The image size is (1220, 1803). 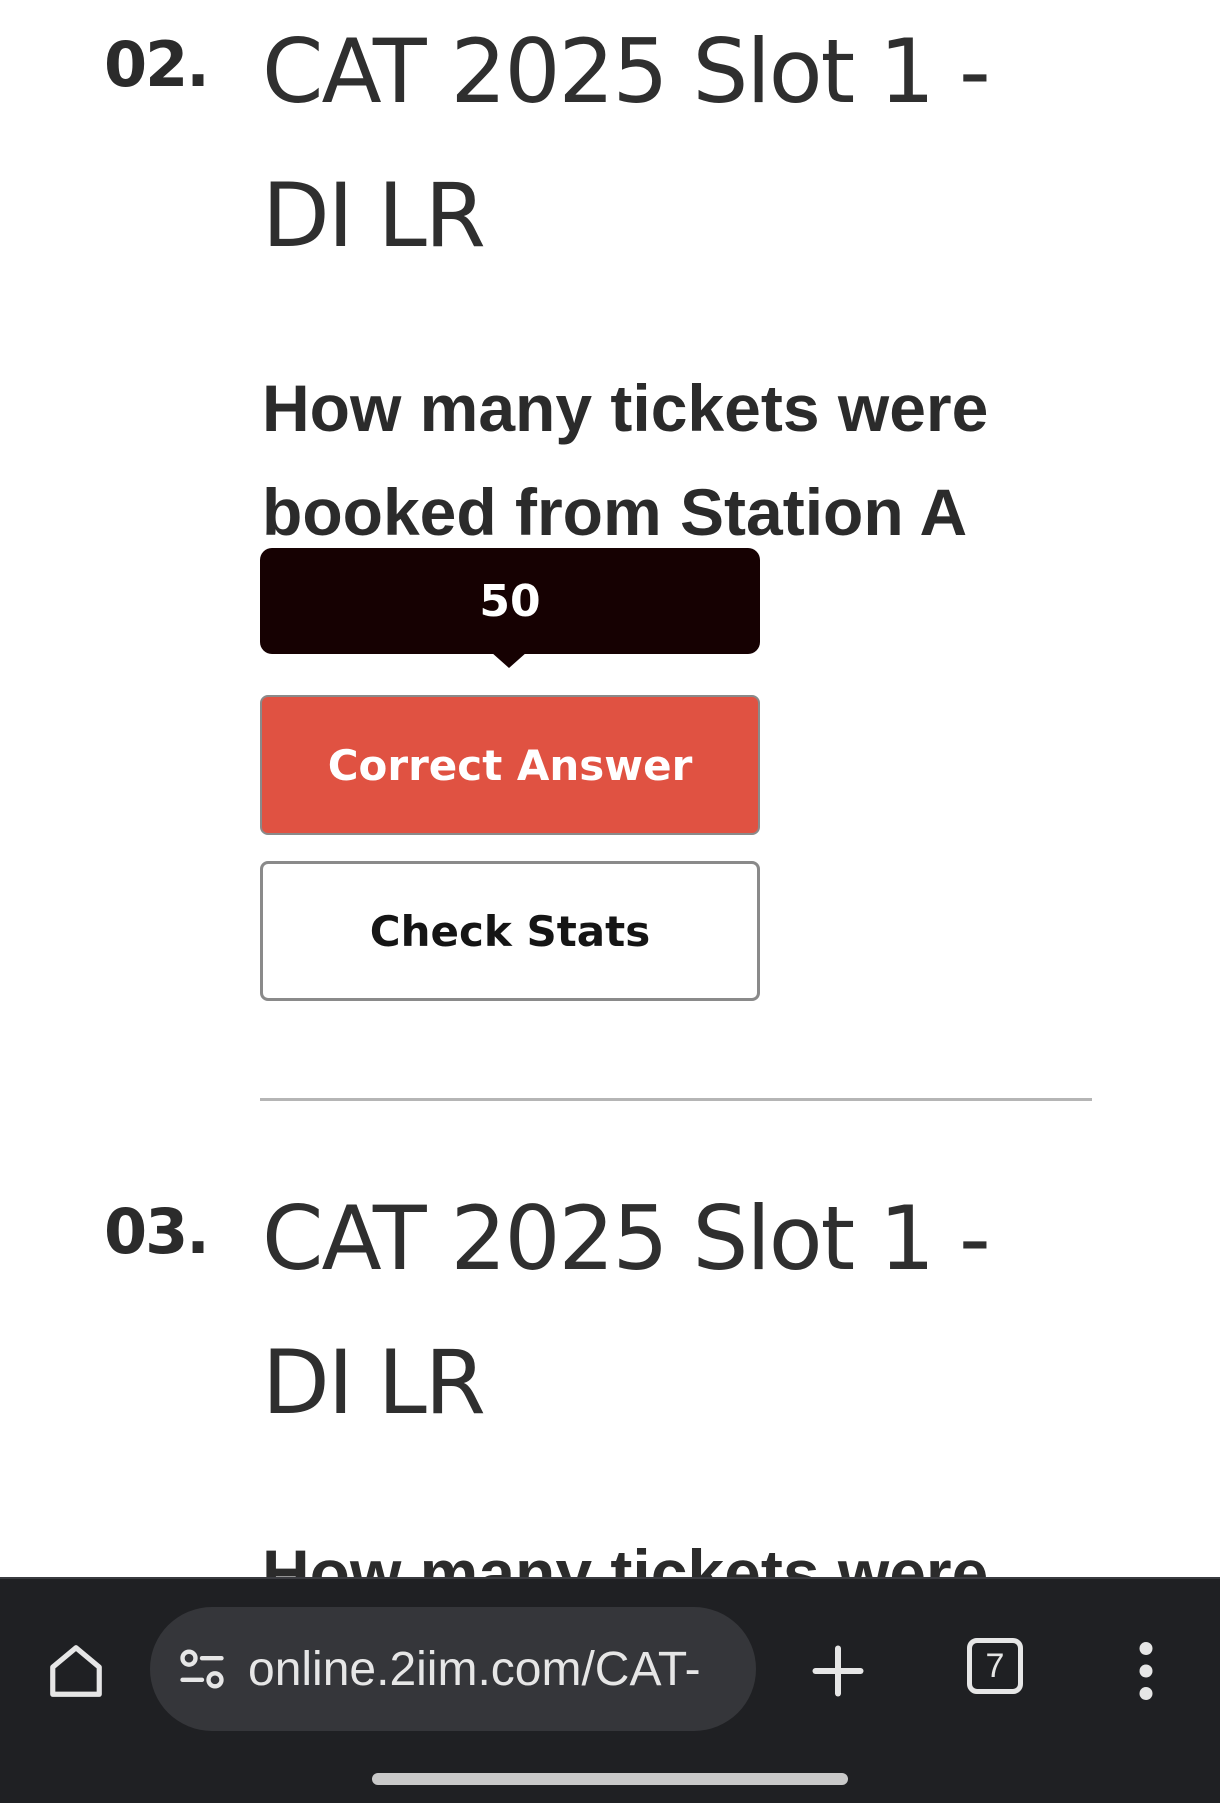 I want to click on home-icon, so click(x=76, y=1671).